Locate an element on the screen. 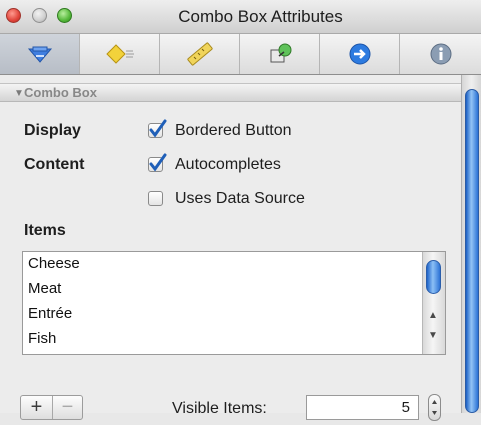 The image size is (481, 425). add-item-button: + is located at coordinates (37, 407).